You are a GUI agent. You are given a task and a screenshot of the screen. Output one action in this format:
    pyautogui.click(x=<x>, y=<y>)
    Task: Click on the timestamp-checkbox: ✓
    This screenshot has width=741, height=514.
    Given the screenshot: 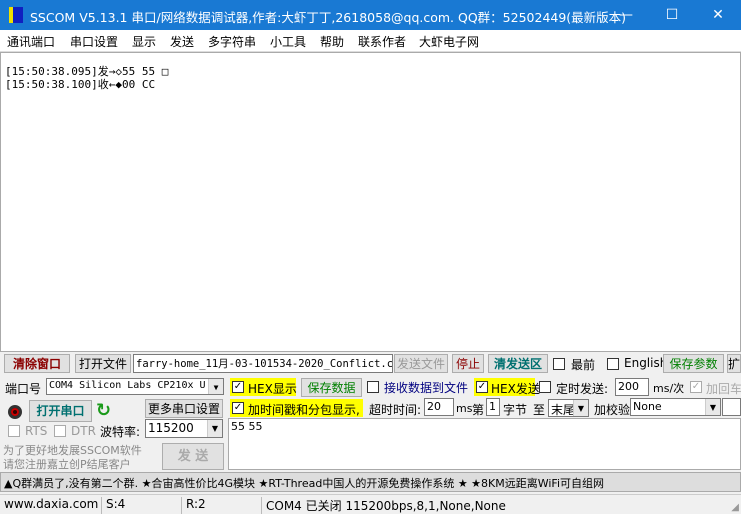 What is the action you would take?
    pyautogui.click(x=238, y=408)
    